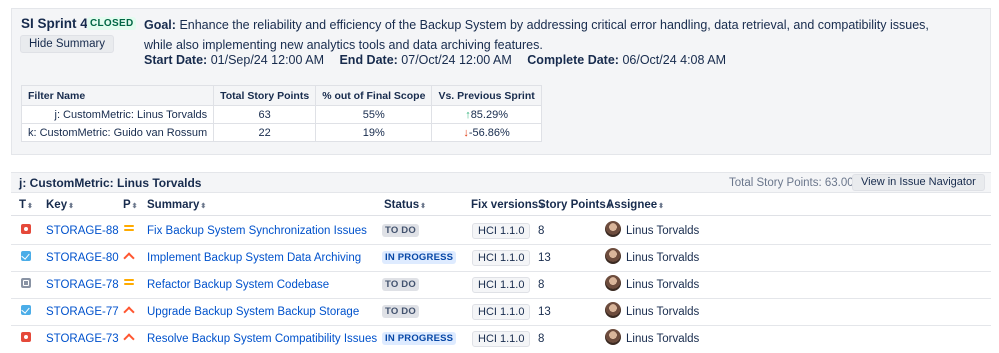 Image resolution: width=999 pixels, height=353 pixels. I want to click on vs-previous-sprint-header: Vs. Previous Sprint, so click(486, 95).